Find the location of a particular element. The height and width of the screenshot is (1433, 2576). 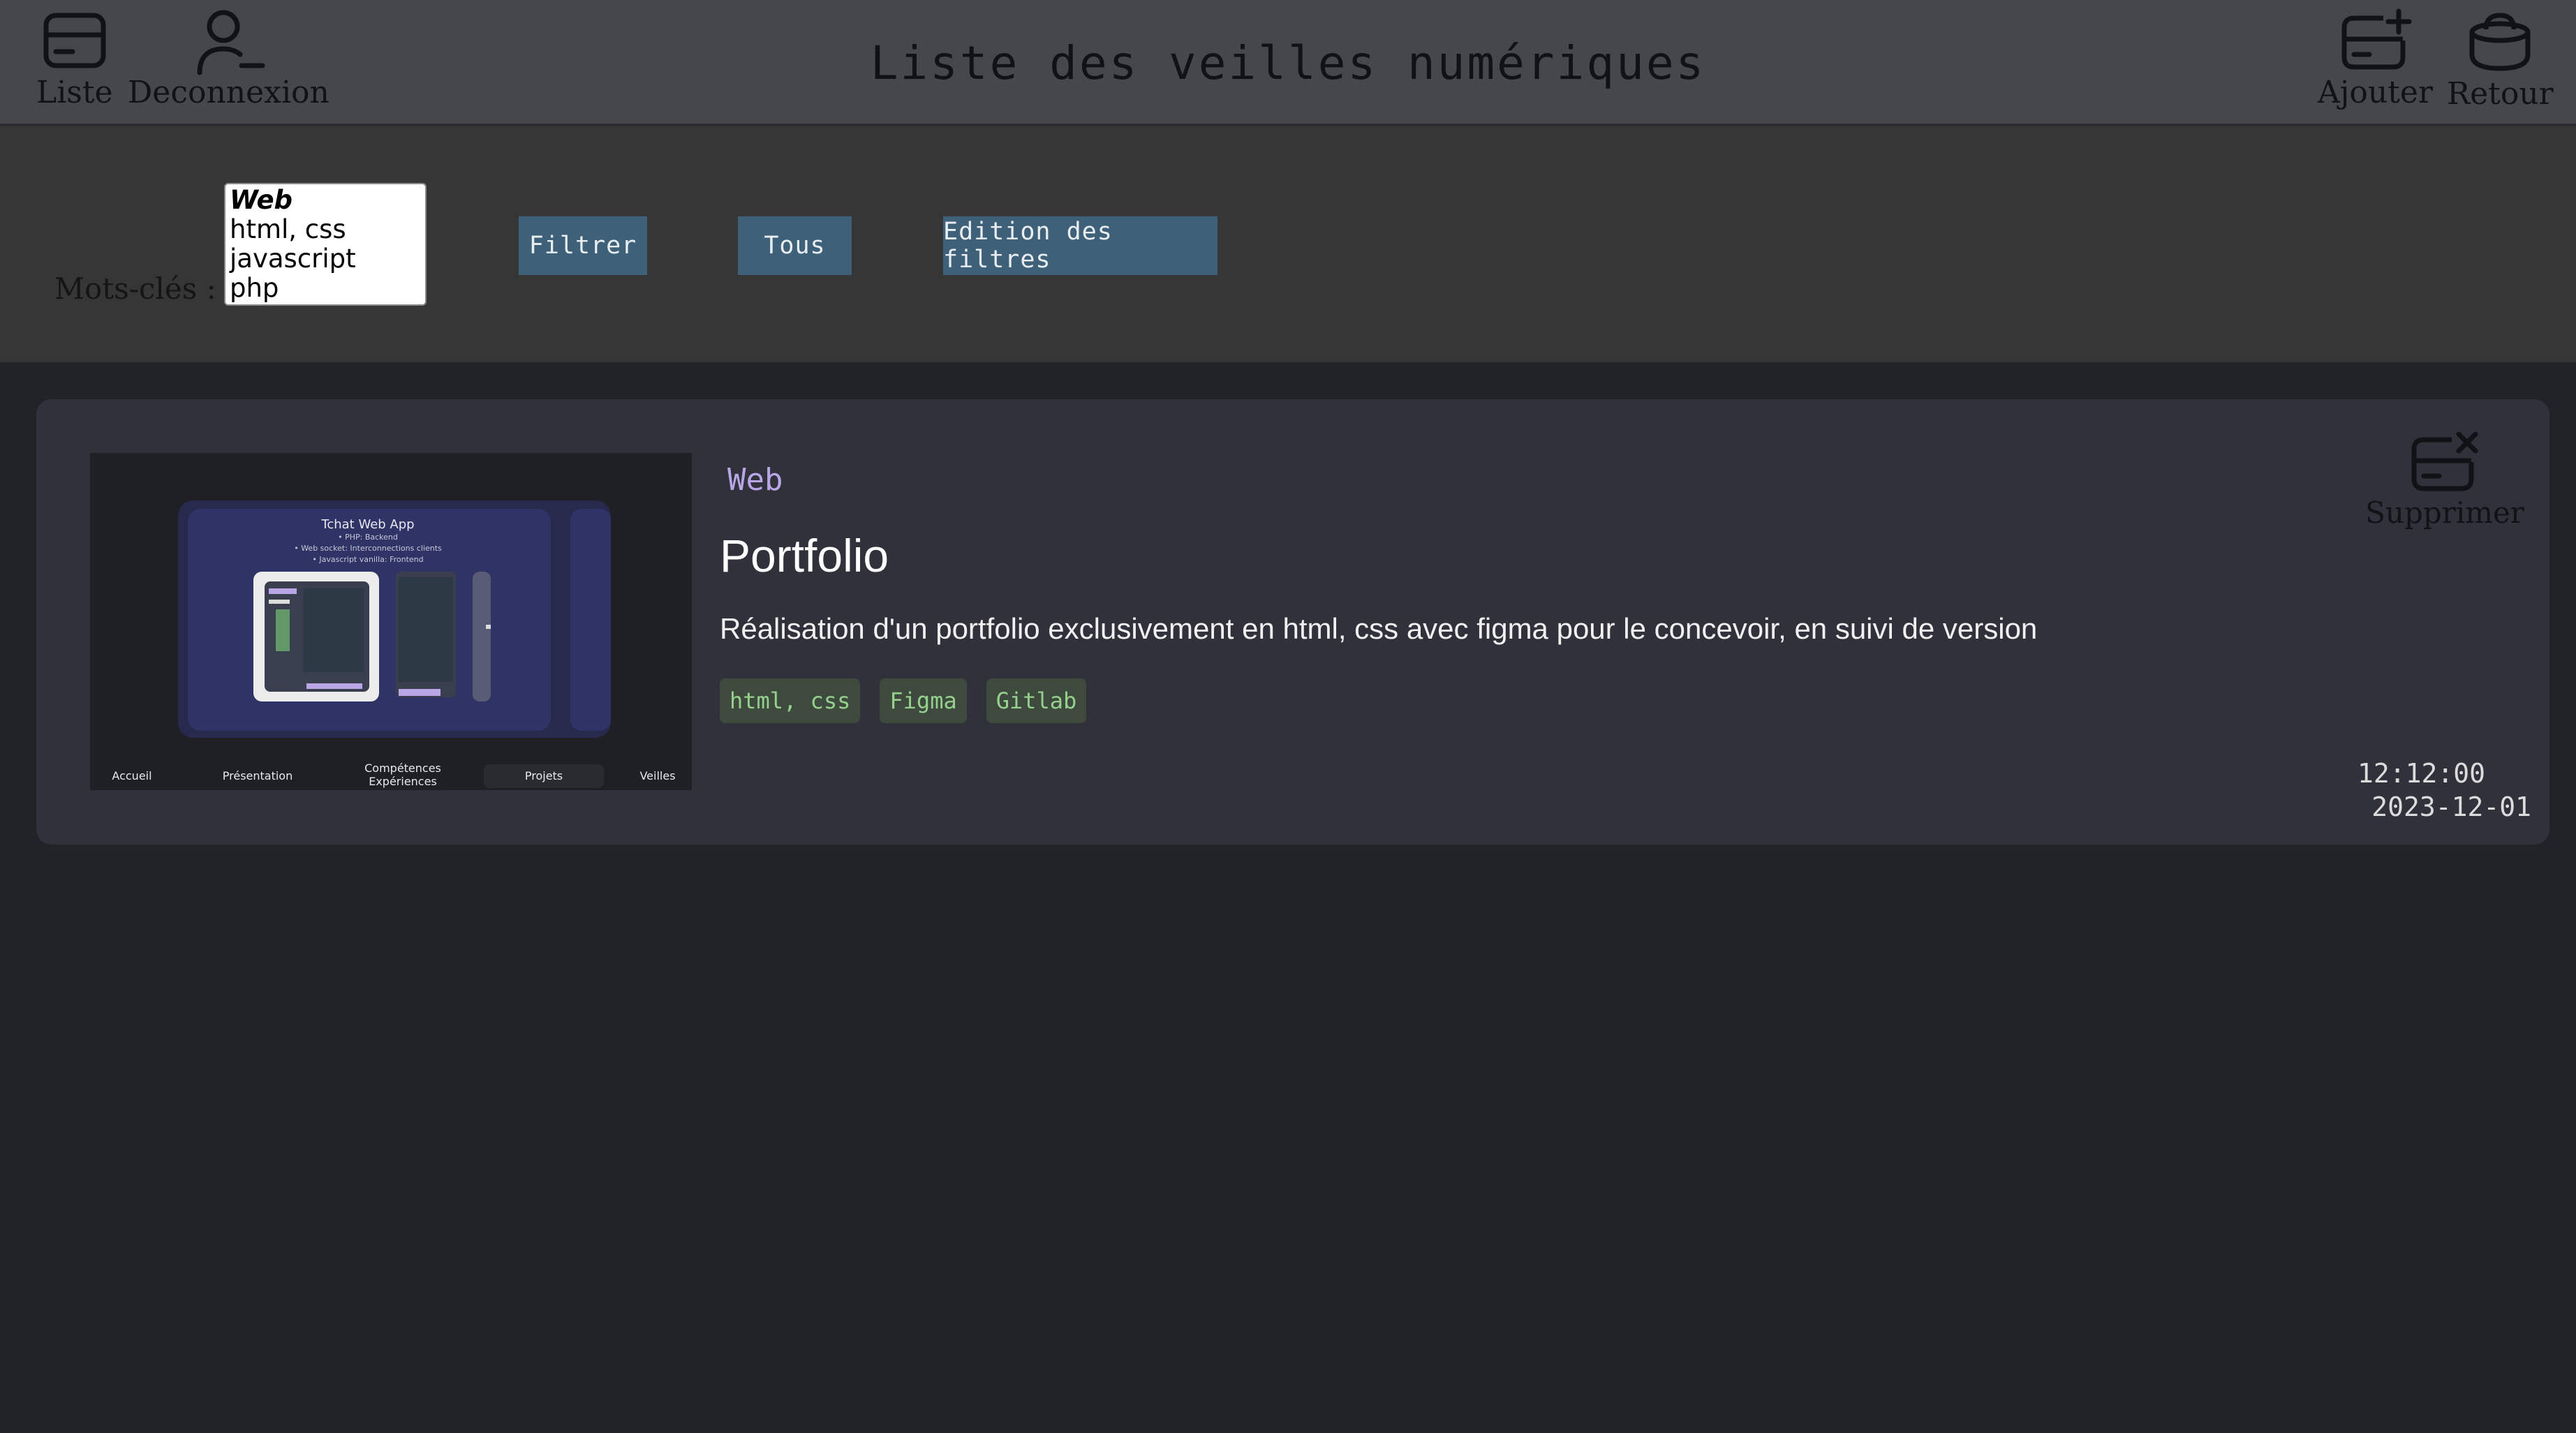

nav-retour-button: Retour is located at coordinates (2500, 60).